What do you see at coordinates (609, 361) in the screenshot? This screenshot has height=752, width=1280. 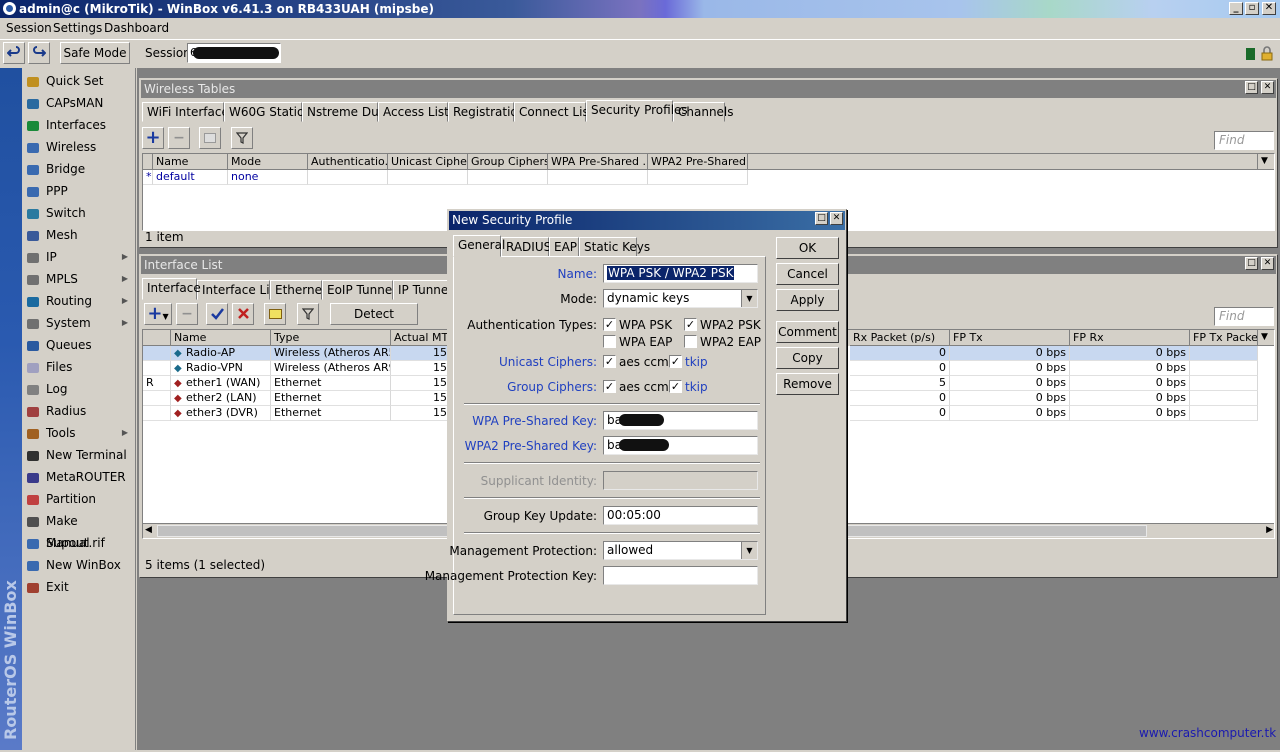 I see `unicast-aes-checkbox: ✓` at bounding box center [609, 361].